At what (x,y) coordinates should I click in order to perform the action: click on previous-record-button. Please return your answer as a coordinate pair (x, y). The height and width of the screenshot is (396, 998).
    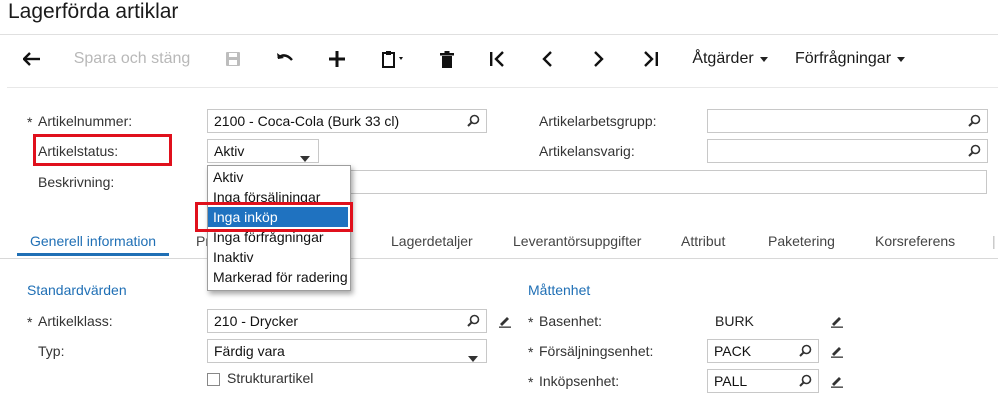
    Looking at the image, I should click on (547, 59).